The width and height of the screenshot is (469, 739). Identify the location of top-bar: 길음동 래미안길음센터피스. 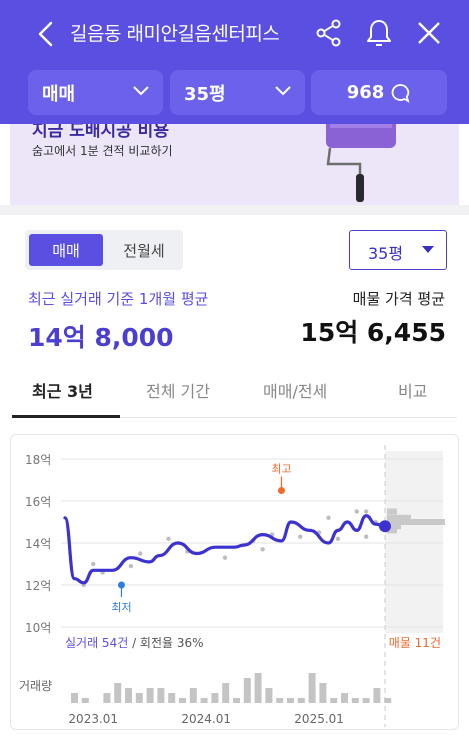
(234, 33).